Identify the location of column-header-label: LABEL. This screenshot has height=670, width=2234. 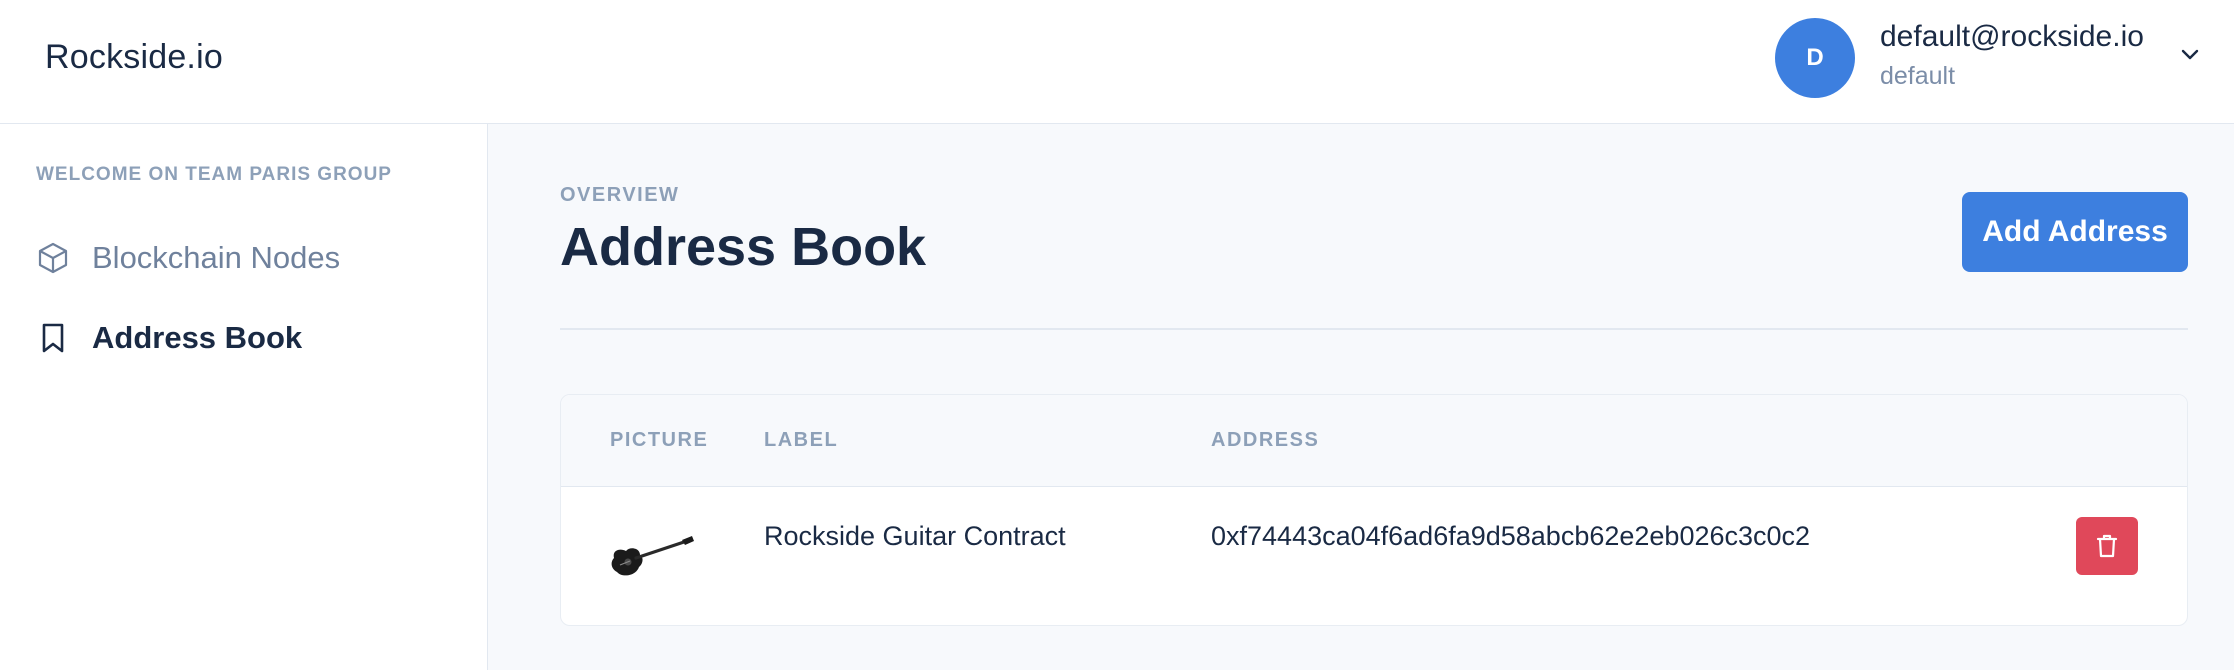
(801, 440).